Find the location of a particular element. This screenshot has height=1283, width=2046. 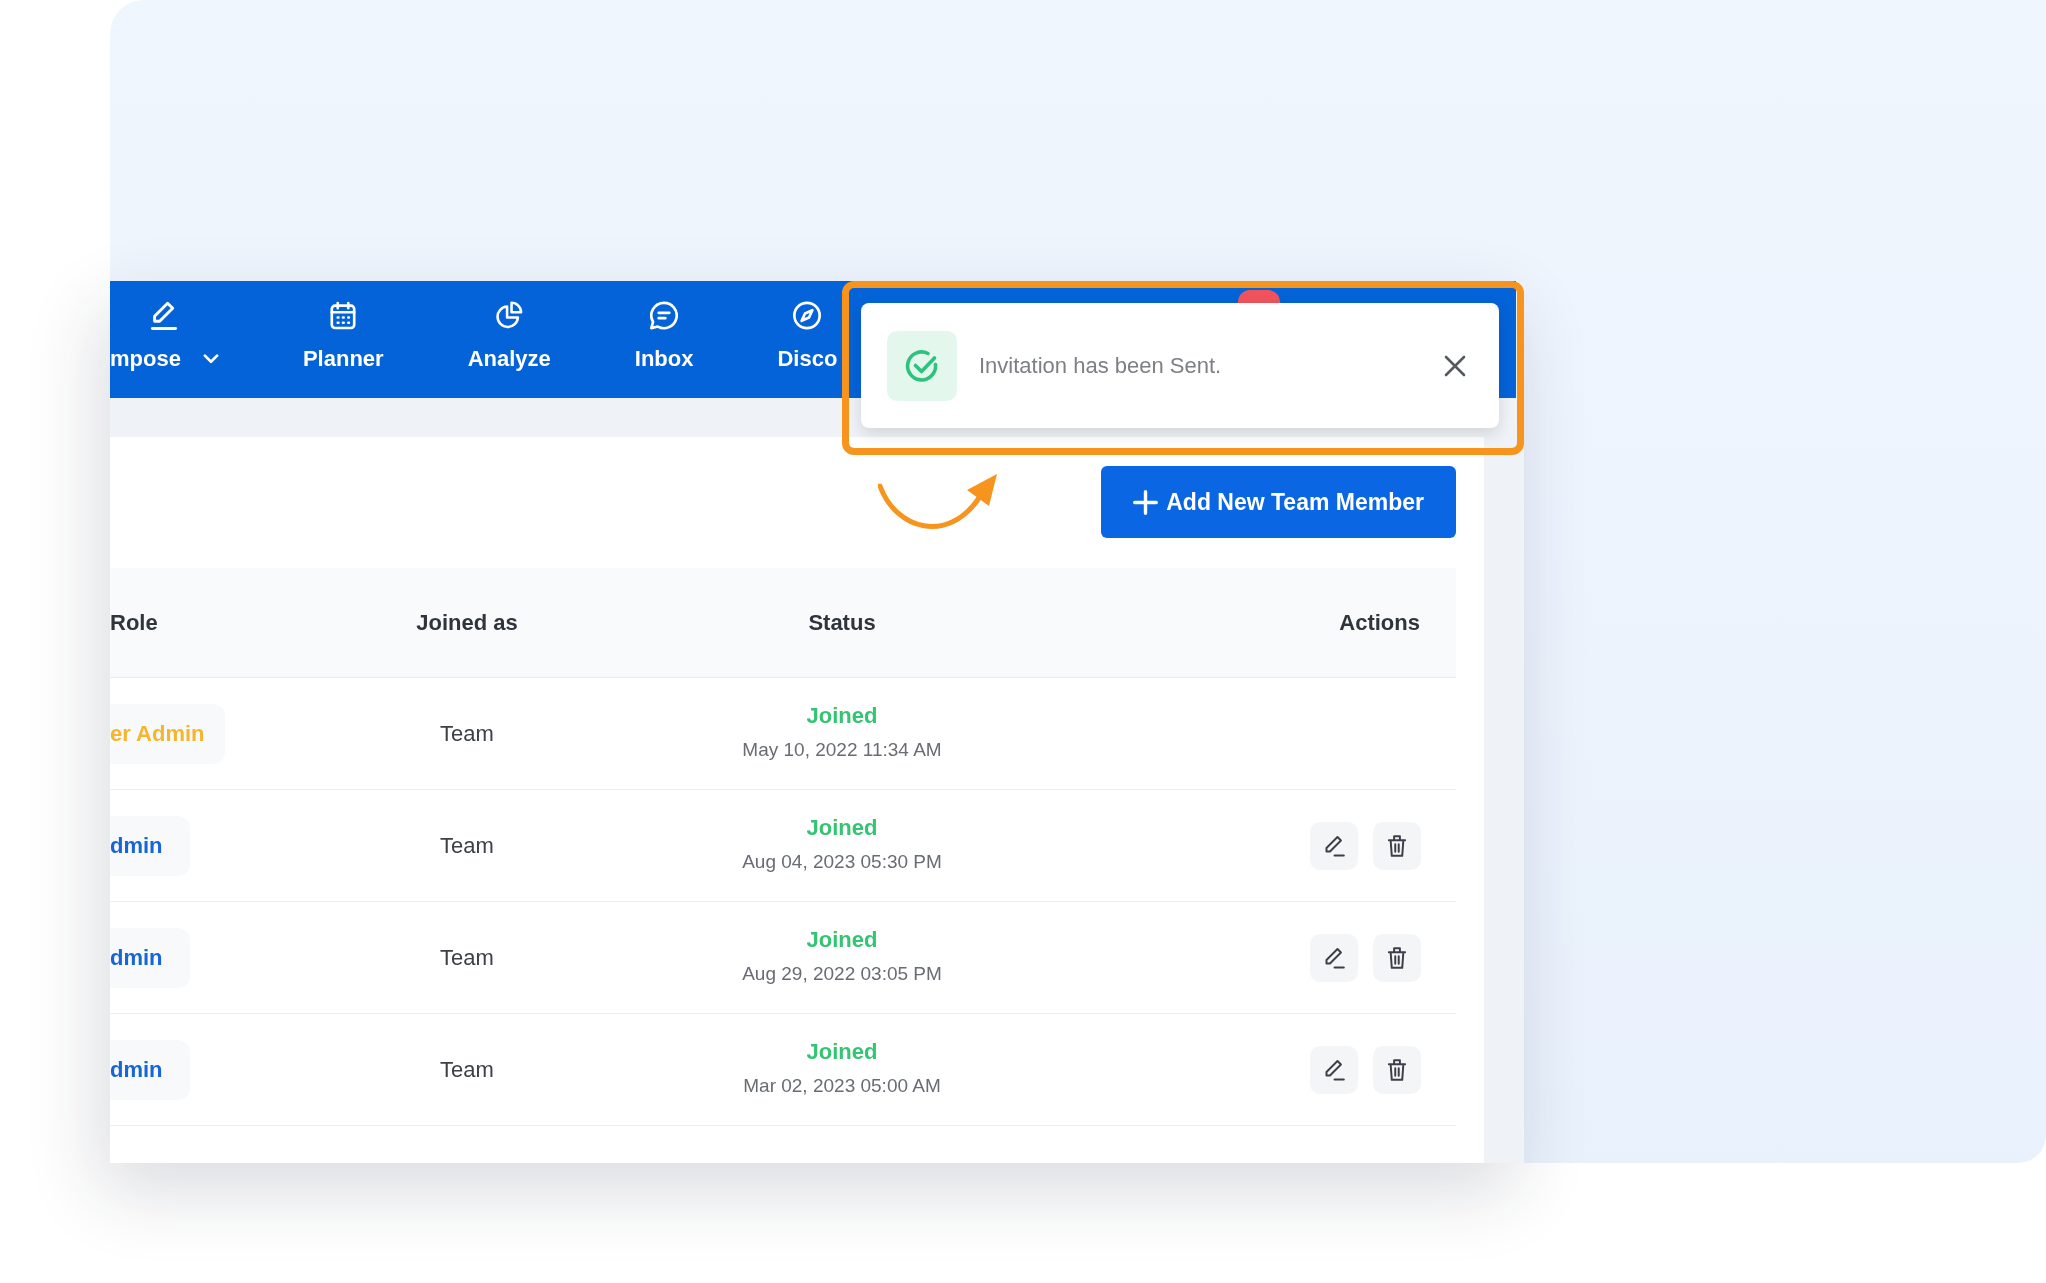

toast-message: Invitation has been Sent. is located at coordinates (1101, 365).